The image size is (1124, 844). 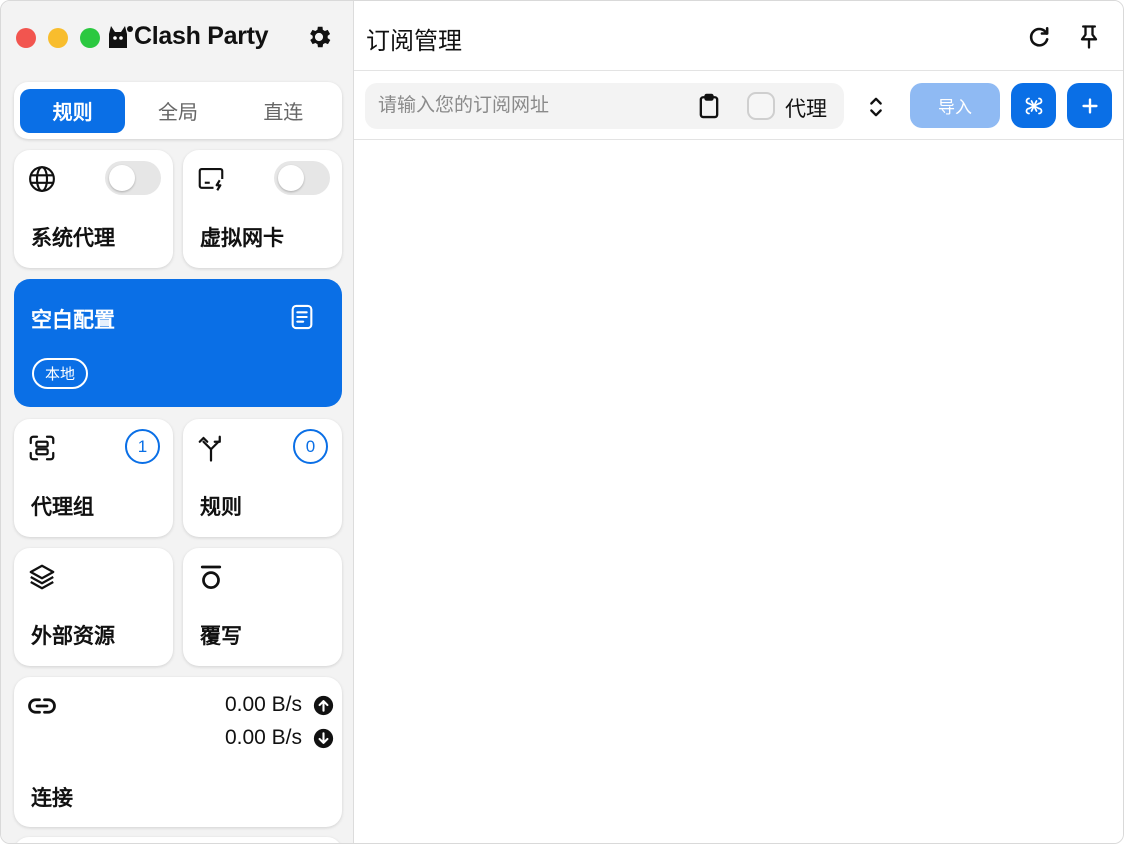 I want to click on override-icon, so click(x=211, y=577).